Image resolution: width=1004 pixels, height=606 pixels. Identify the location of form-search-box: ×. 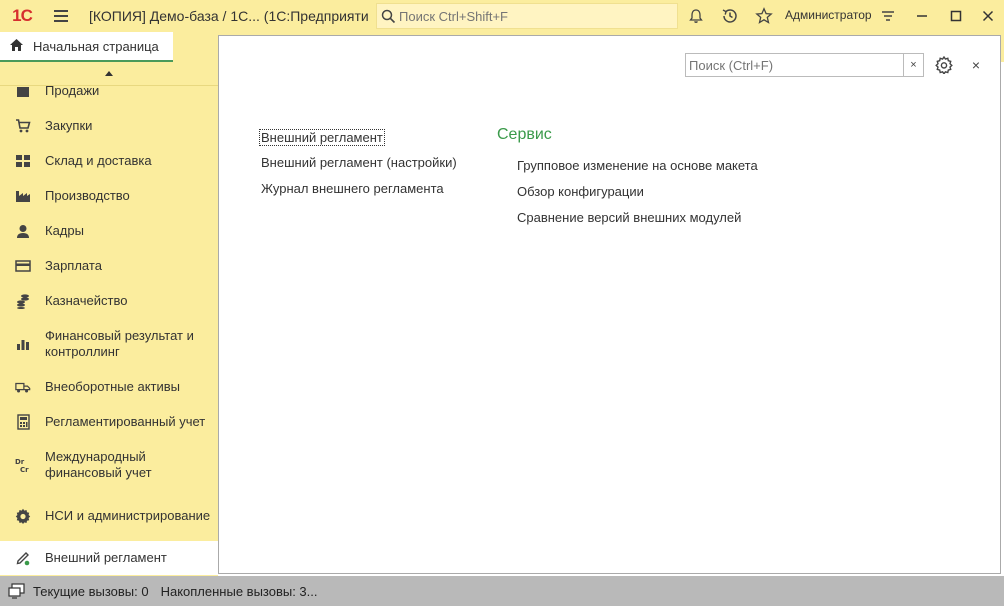
(804, 65).